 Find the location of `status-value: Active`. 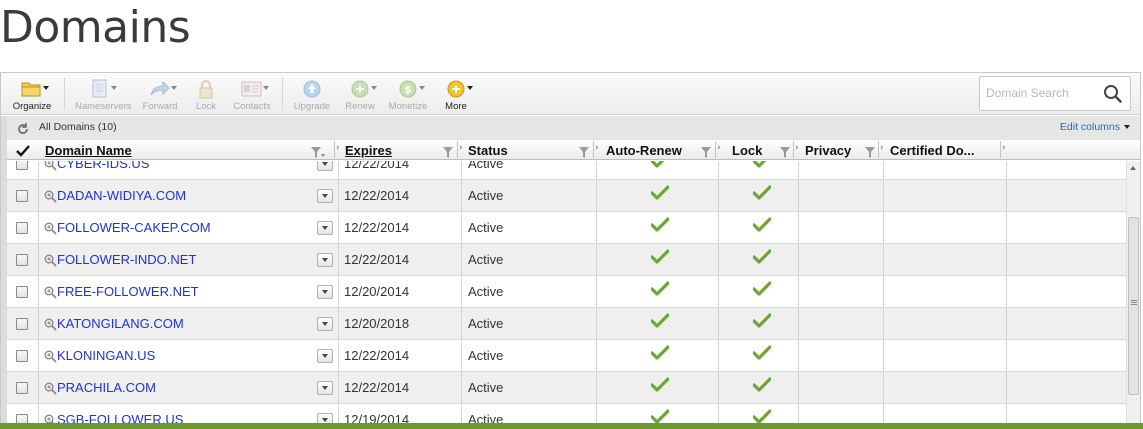

status-value: Active is located at coordinates (486, 195).